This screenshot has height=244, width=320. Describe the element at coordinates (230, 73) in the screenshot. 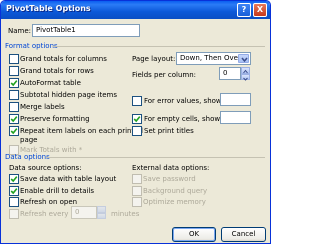

I see `fields-per-column-input: 0` at that location.